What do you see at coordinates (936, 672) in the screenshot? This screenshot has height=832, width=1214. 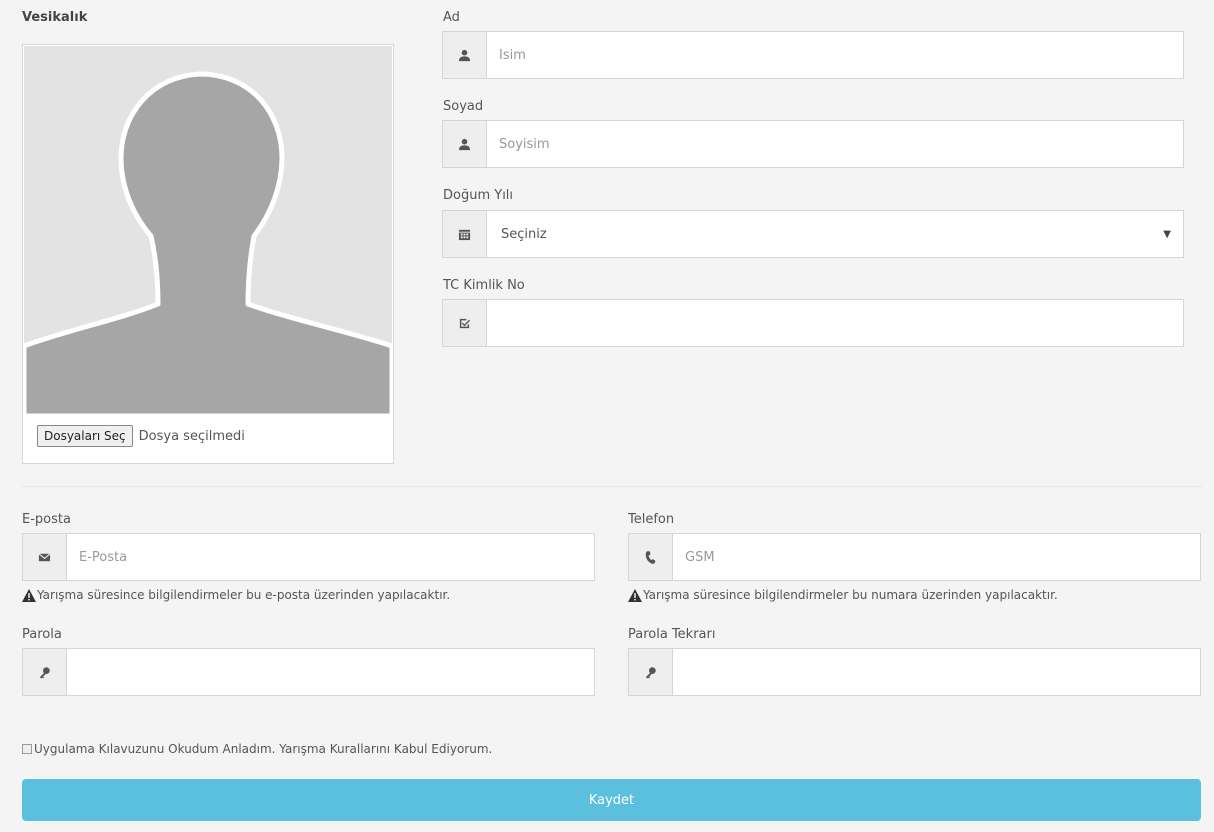 I see `password-repeat-input` at bounding box center [936, 672].